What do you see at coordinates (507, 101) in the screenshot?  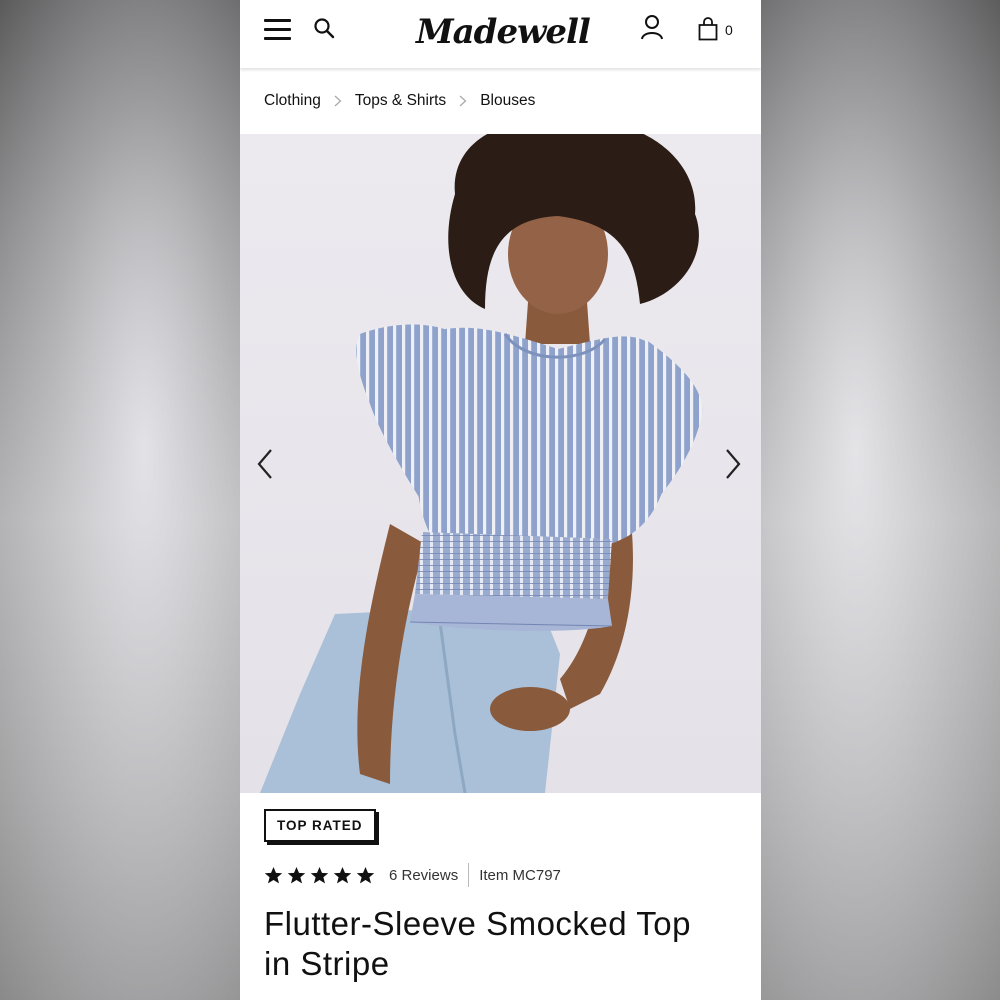 I see `breadcrumb-blouses: Blouses` at bounding box center [507, 101].